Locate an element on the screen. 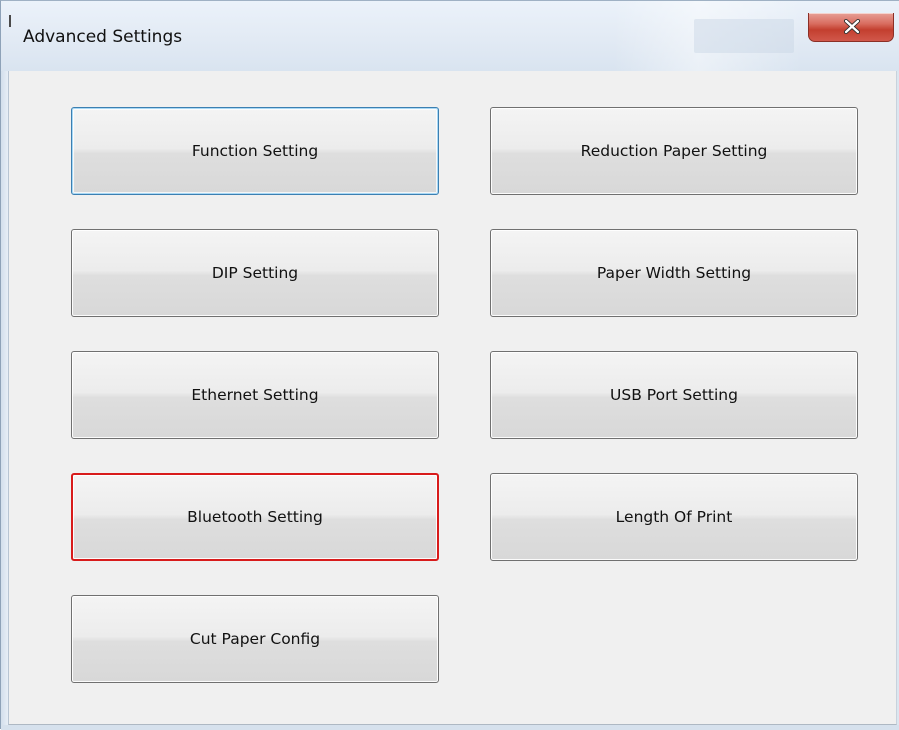 The height and width of the screenshot is (730, 899). title-bar: Advanced Settings is located at coordinates (450, 36).